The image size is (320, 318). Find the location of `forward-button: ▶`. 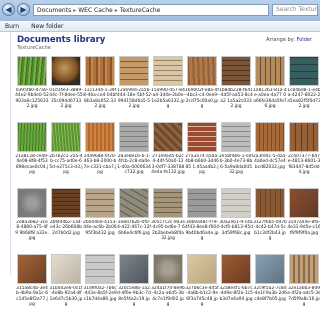

forward-button: ▶ is located at coordinates (23, 9).